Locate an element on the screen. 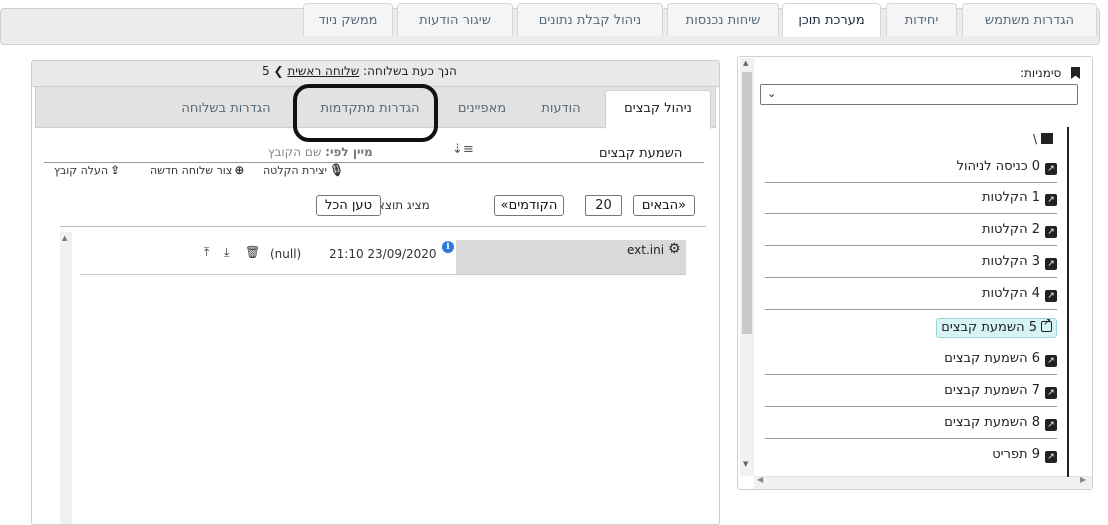 The height and width of the screenshot is (525, 1108). toolbar-divider is located at coordinates (374, 162).